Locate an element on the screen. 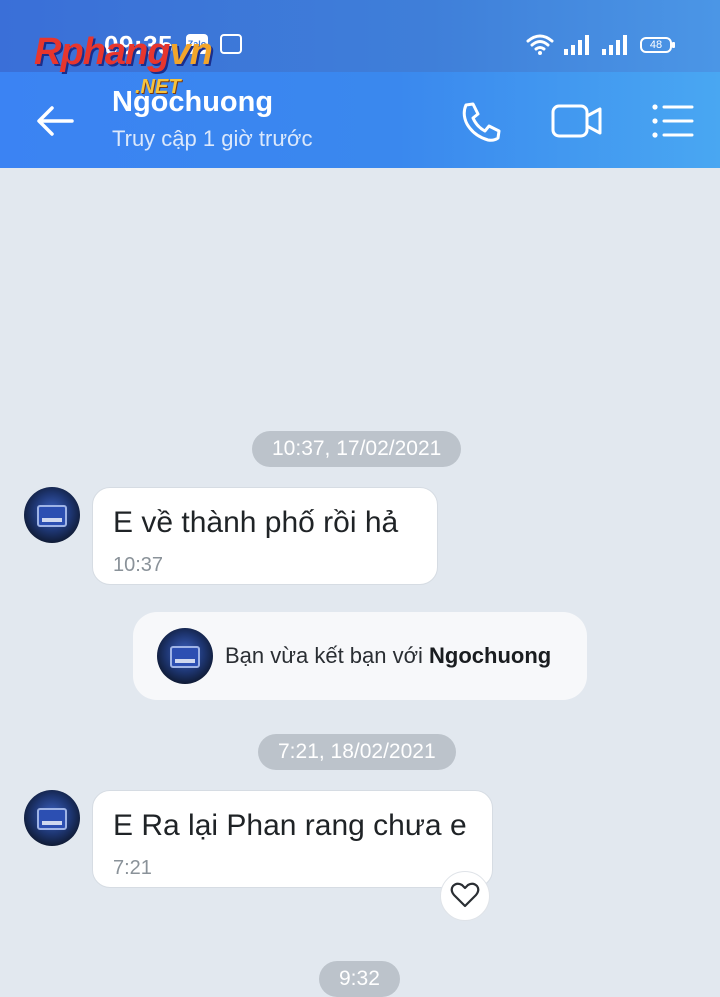 The height and width of the screenshot is (997, 720). message-text: E Ra lại Phan rang chưa e is located at coordinates (290, 825).